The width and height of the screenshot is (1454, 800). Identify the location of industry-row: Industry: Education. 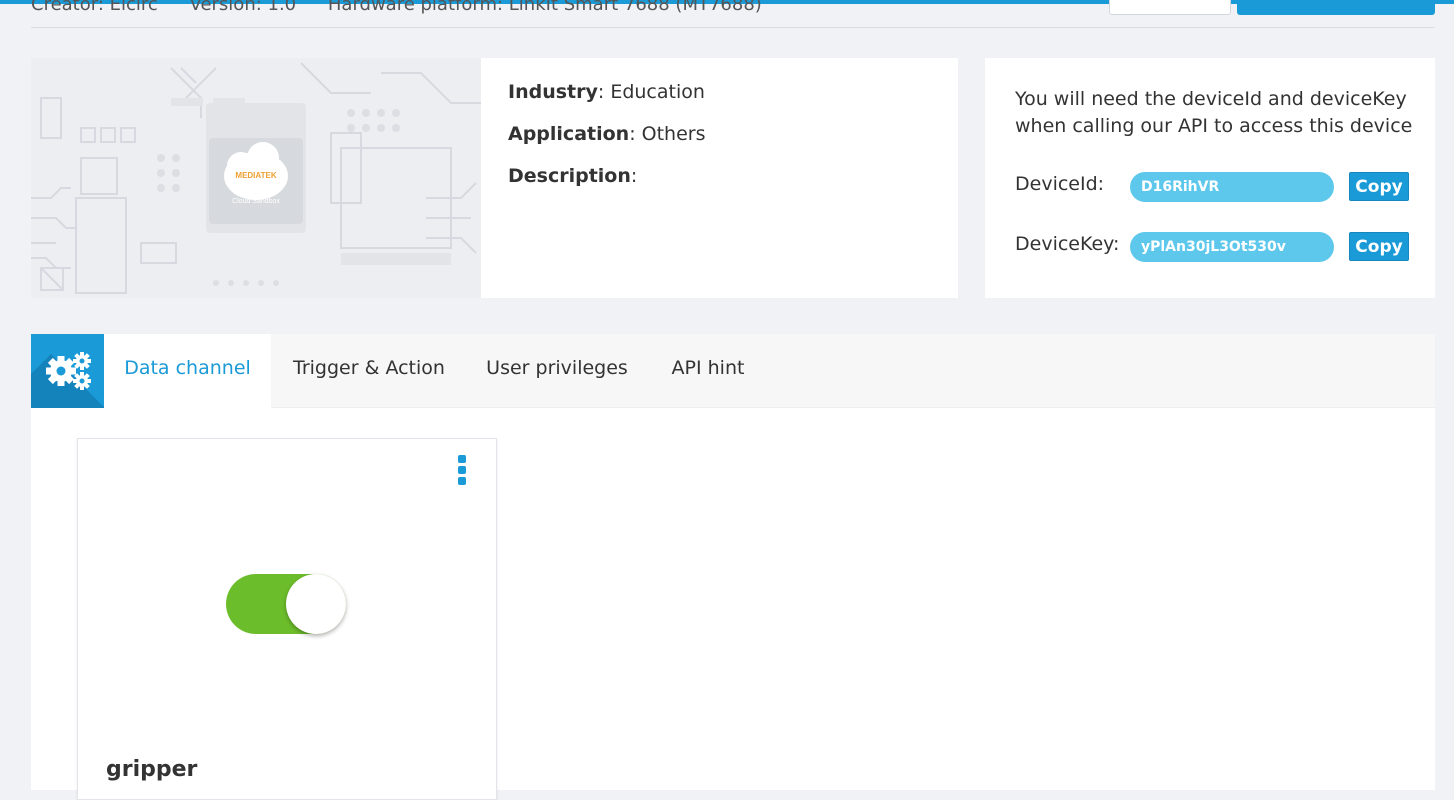
(606, 92).